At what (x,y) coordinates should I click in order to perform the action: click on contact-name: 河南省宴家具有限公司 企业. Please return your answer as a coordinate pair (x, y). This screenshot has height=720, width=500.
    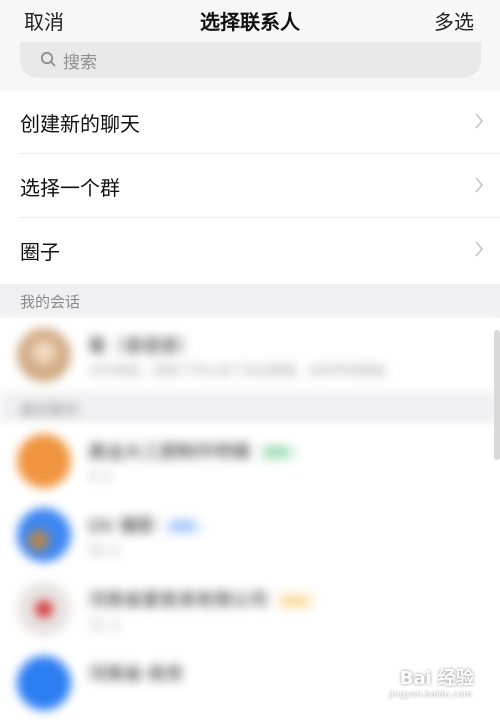
    Looking at the image, I should click on (201, 599).